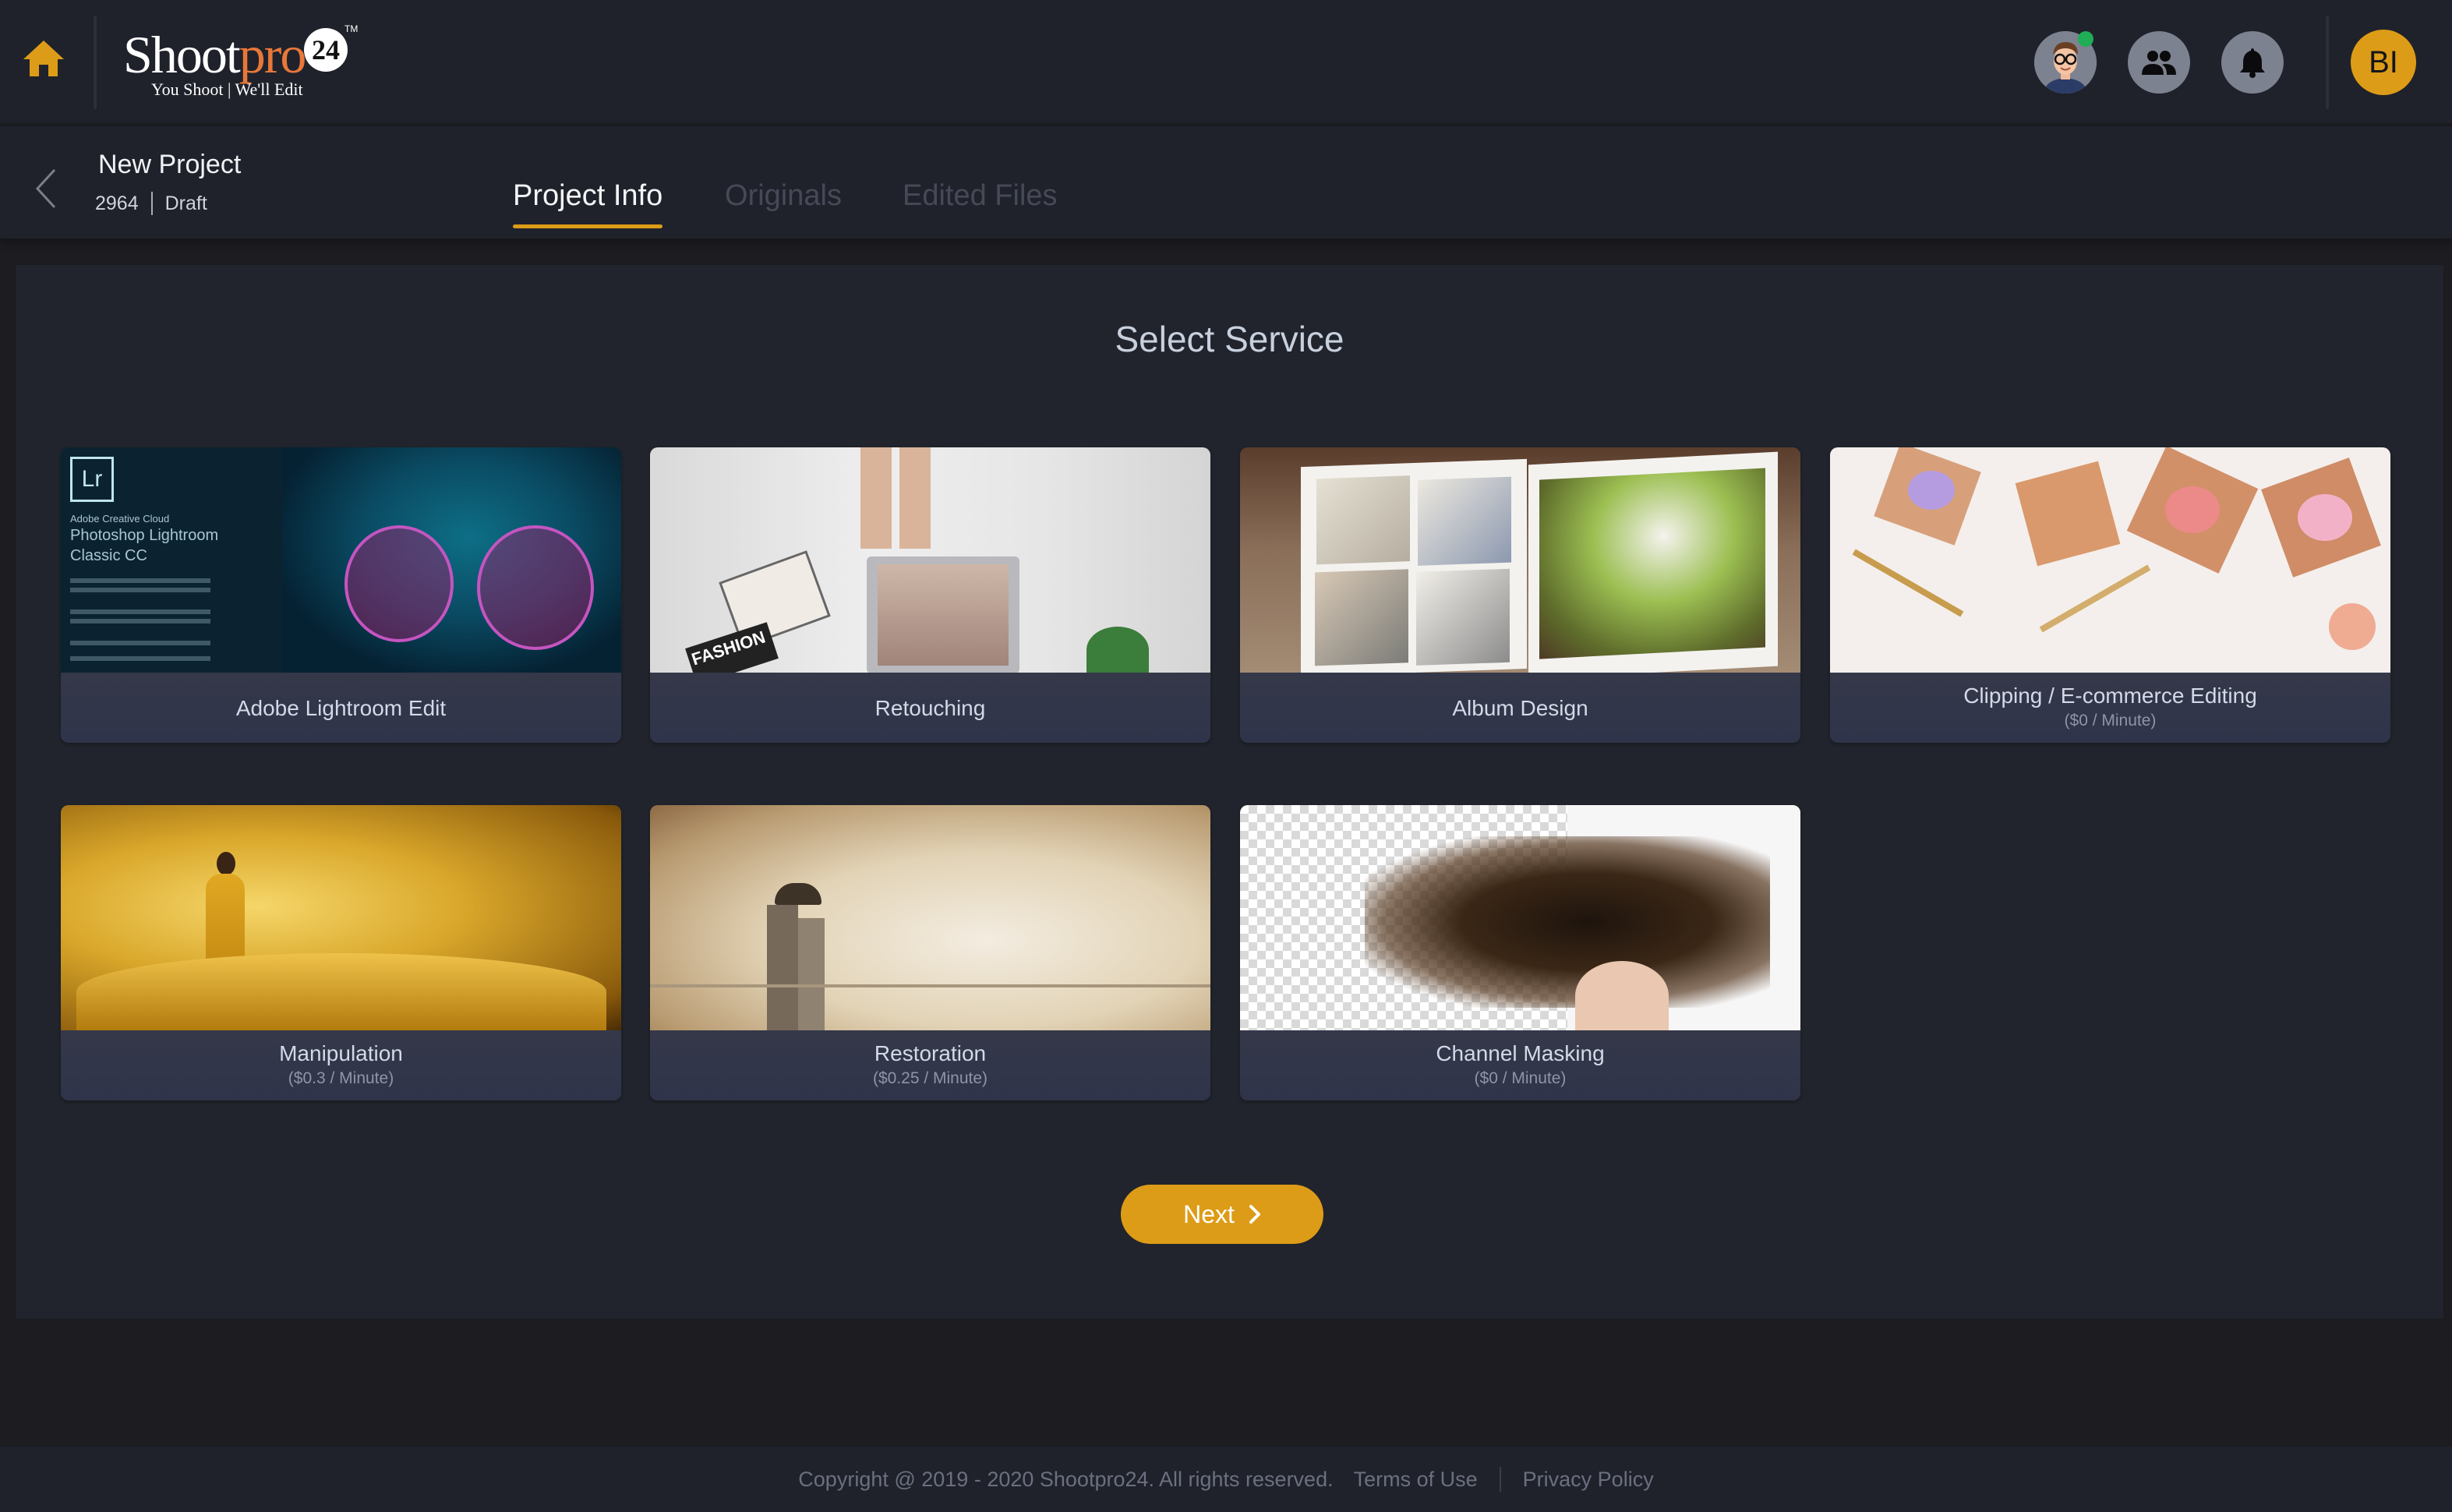 The width and height of the screenshot is (2452, 1512). Describe the element at coordinates (1589, 1480) in the screenshot. I see `privacy-policy-link: Privacy Policy` at that location.